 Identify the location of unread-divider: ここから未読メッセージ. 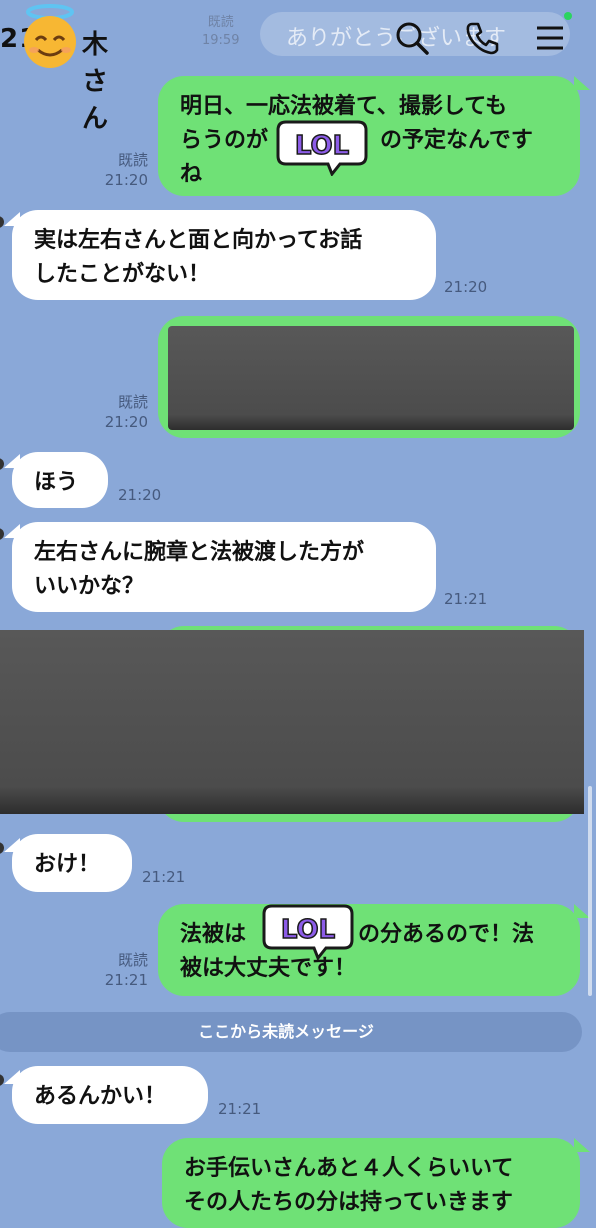
(291, 1032).